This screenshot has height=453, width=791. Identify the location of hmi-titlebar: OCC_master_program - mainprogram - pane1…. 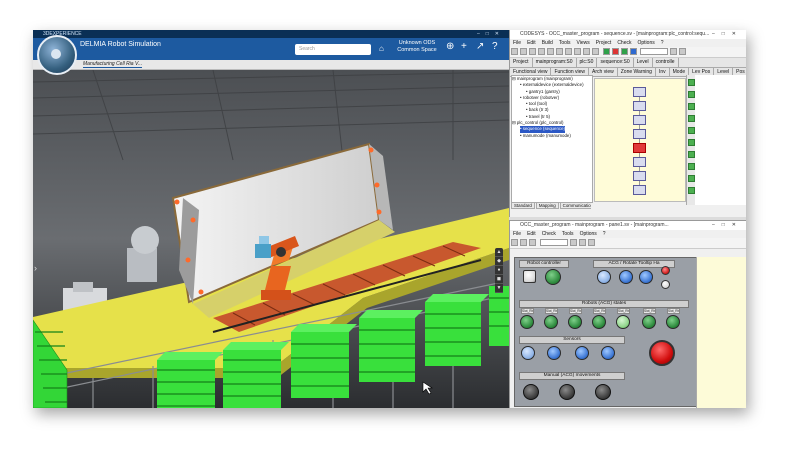
(628, 225).